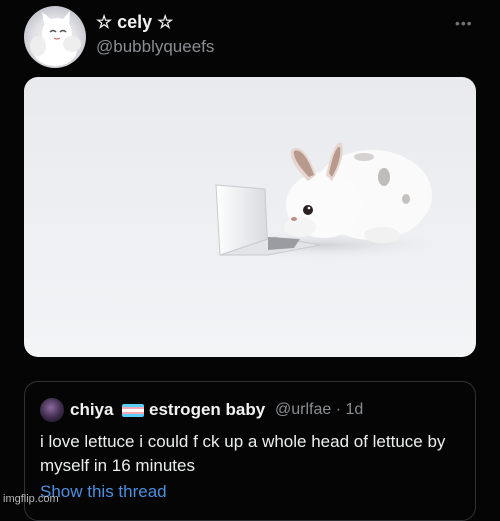 Image resolution: width=500 pixels, height=521 pixels. I want to click on quoted-user-handle-time: @urlfae · 1d, so click(319, 410).